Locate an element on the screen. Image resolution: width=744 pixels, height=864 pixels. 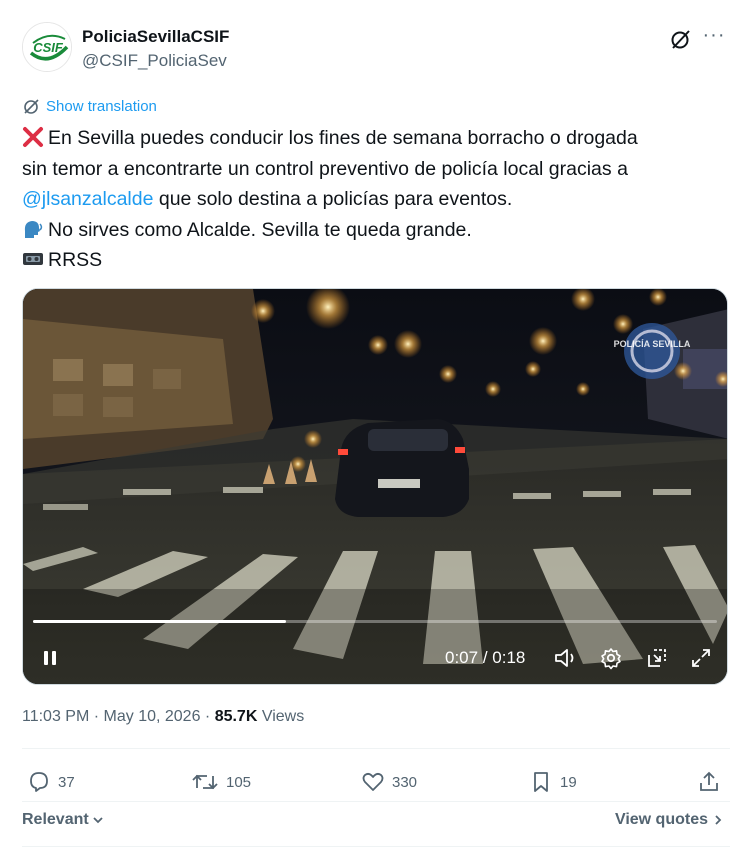
repost-button: 105 is located at coordinates (220, 782).